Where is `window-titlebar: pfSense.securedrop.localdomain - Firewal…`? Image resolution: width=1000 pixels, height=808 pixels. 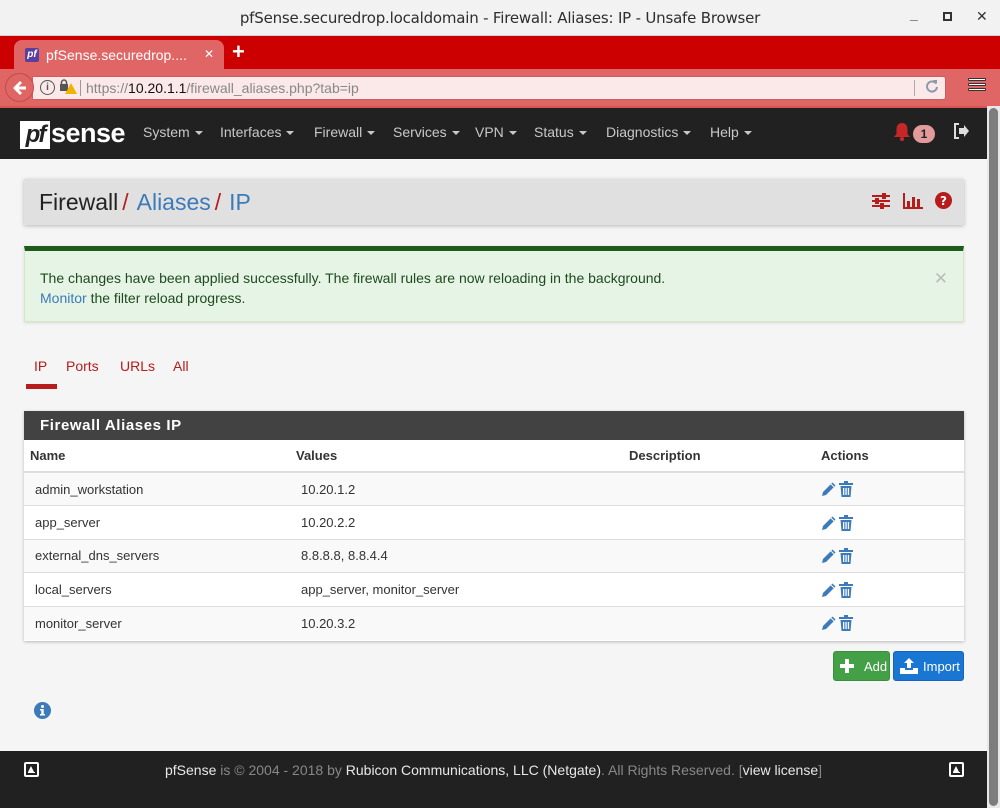 window-titlebar: pfSense.securedrop.localdomain - Firewal… is located at coordinates (500, 18).